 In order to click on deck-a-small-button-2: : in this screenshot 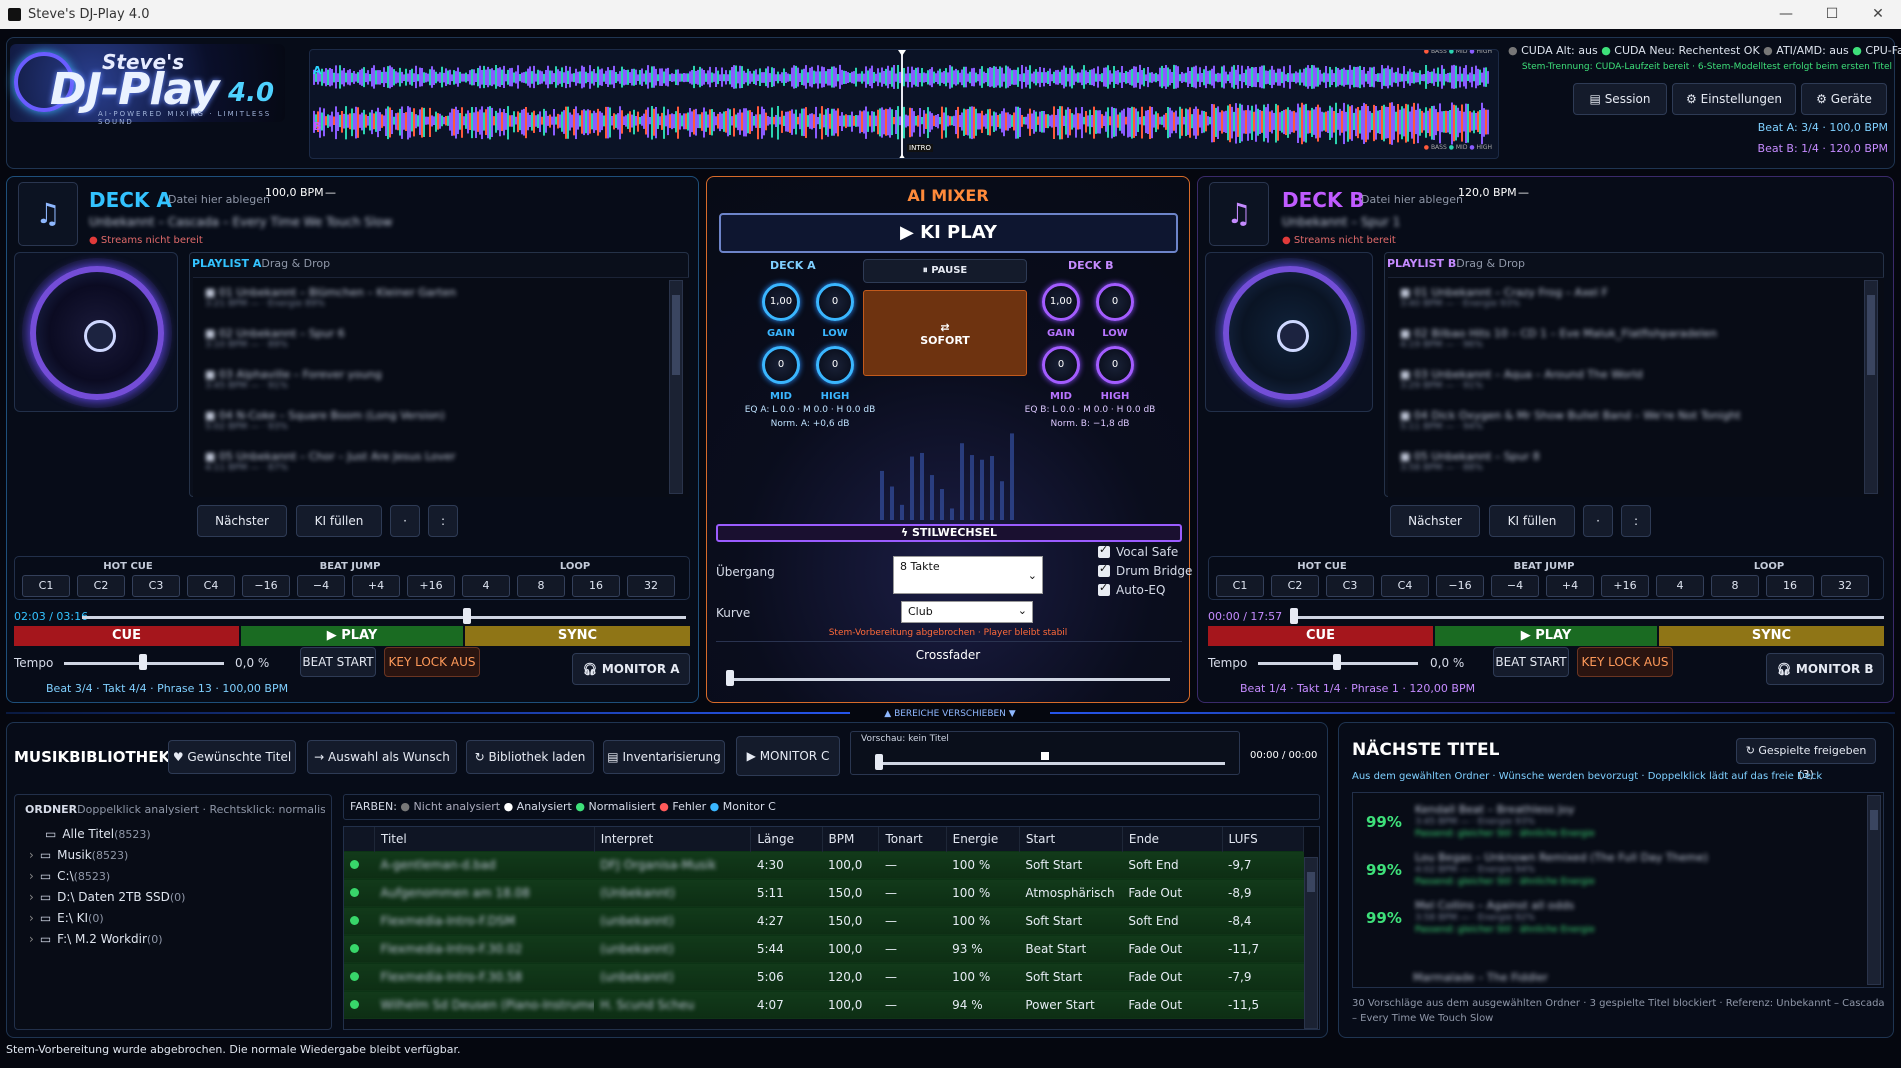, I will do `click(443, 521)`.